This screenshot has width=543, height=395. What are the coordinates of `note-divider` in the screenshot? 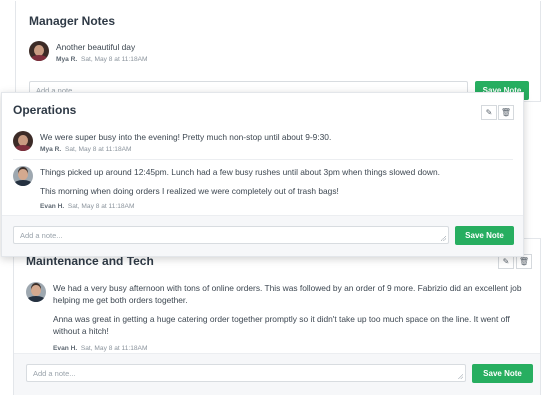 It's located at (263, 159).